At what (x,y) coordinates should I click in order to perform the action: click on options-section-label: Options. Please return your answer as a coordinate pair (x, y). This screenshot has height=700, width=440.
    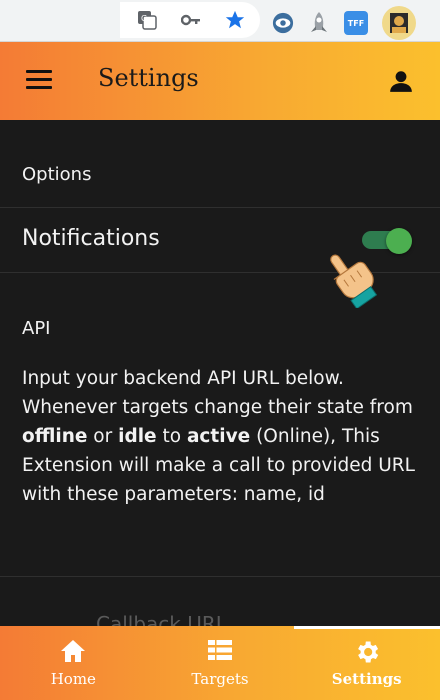
    Looking at the image, I should click on (57, 174).